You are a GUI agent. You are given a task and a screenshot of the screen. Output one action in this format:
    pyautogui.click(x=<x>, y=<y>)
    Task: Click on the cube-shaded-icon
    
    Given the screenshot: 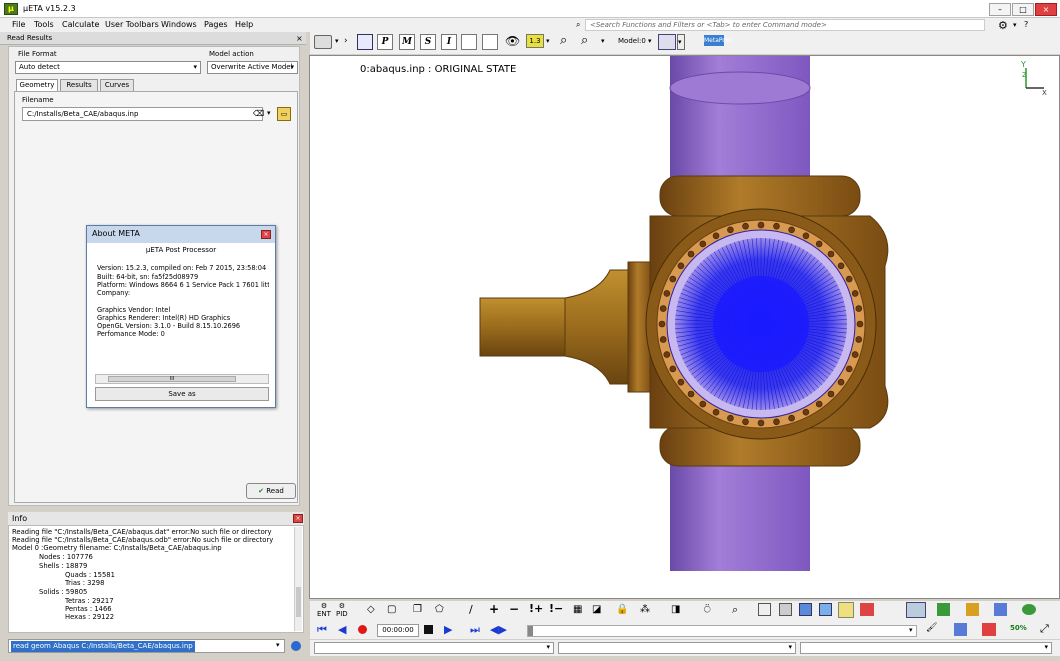 What is the action you would take?
    pyautogui.click(x=805, y=609)
    